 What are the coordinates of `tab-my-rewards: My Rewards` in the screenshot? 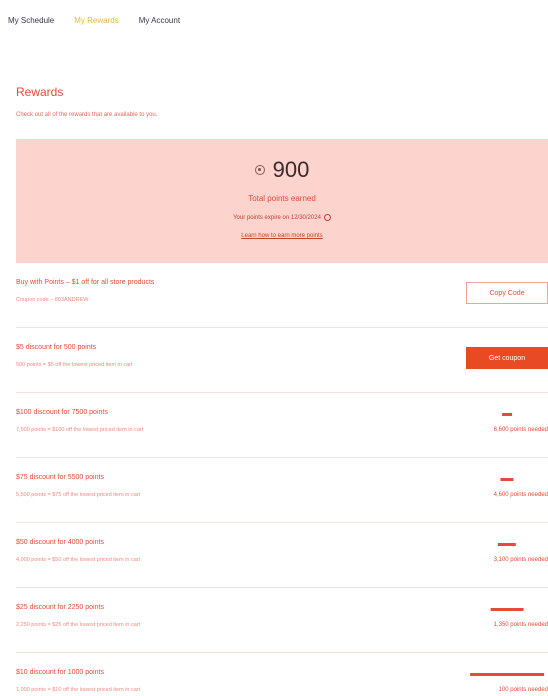 It's located at (96, 20).